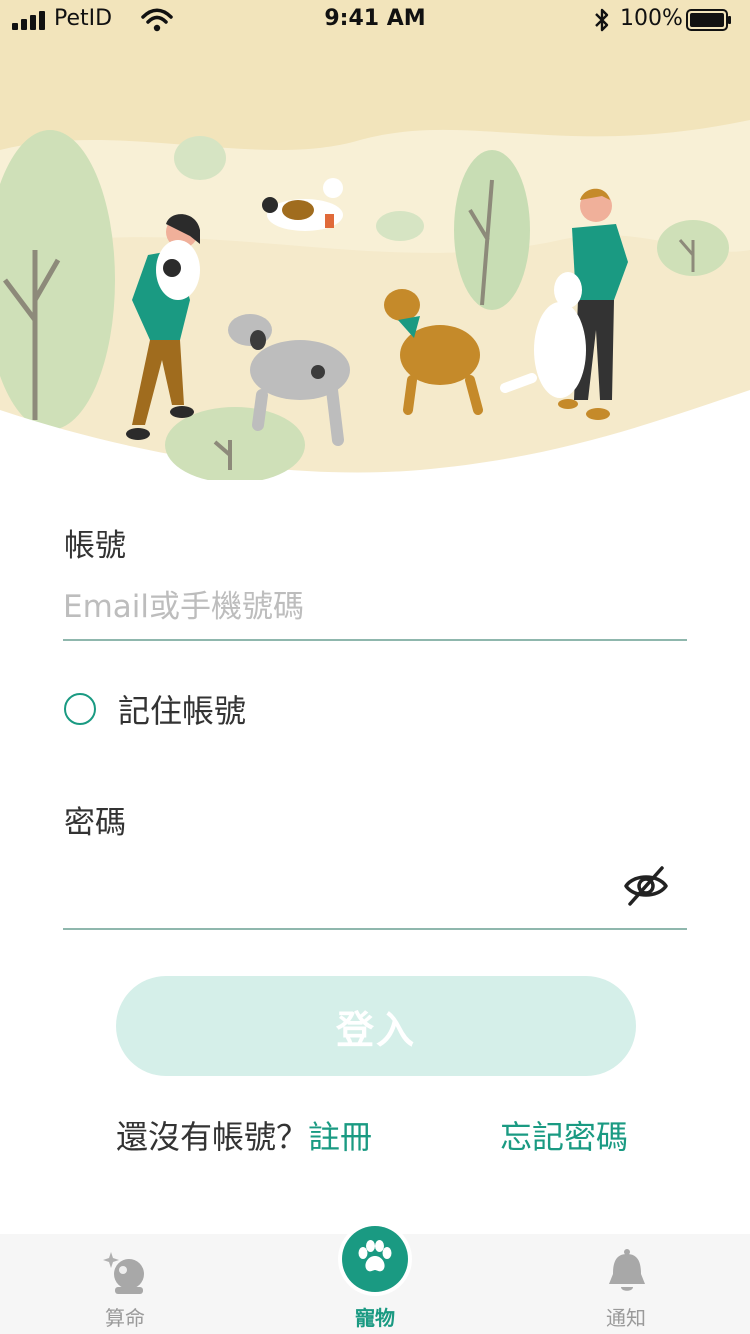 This screenshot has height=1334, width=750. Describe the element at coordinates (564, 1135) in the screenshot. I see `forgot-password-link: 忘記密碼` at that location.